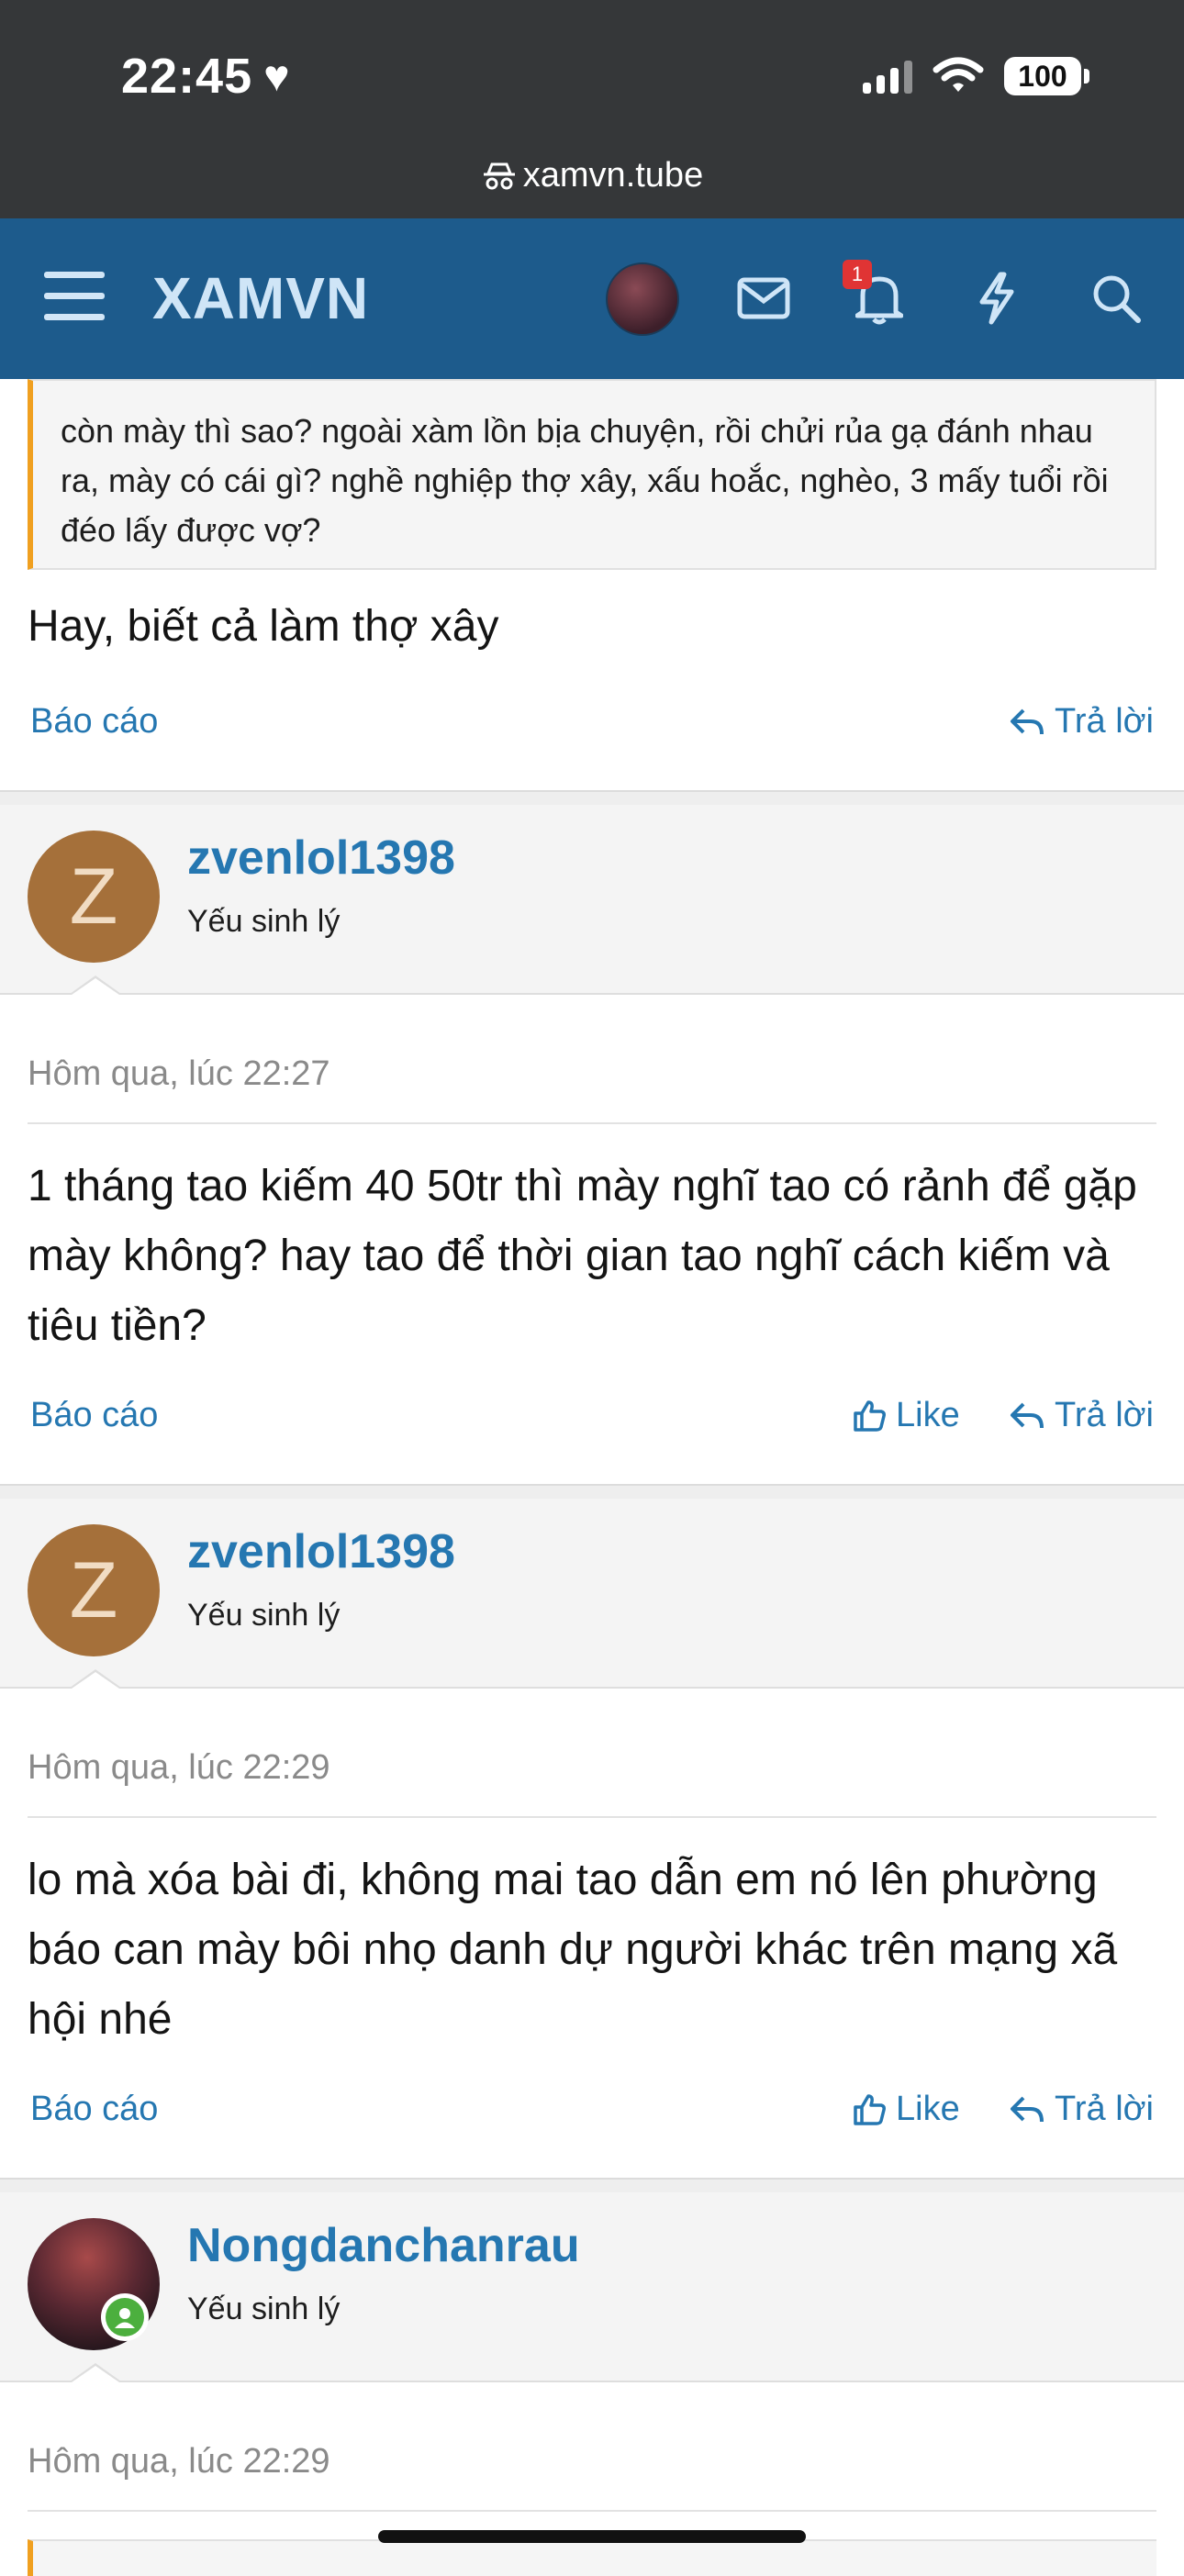 This screenshot has height=2576, width=1184. I want to click on envelope-icon, so click(763, 298).